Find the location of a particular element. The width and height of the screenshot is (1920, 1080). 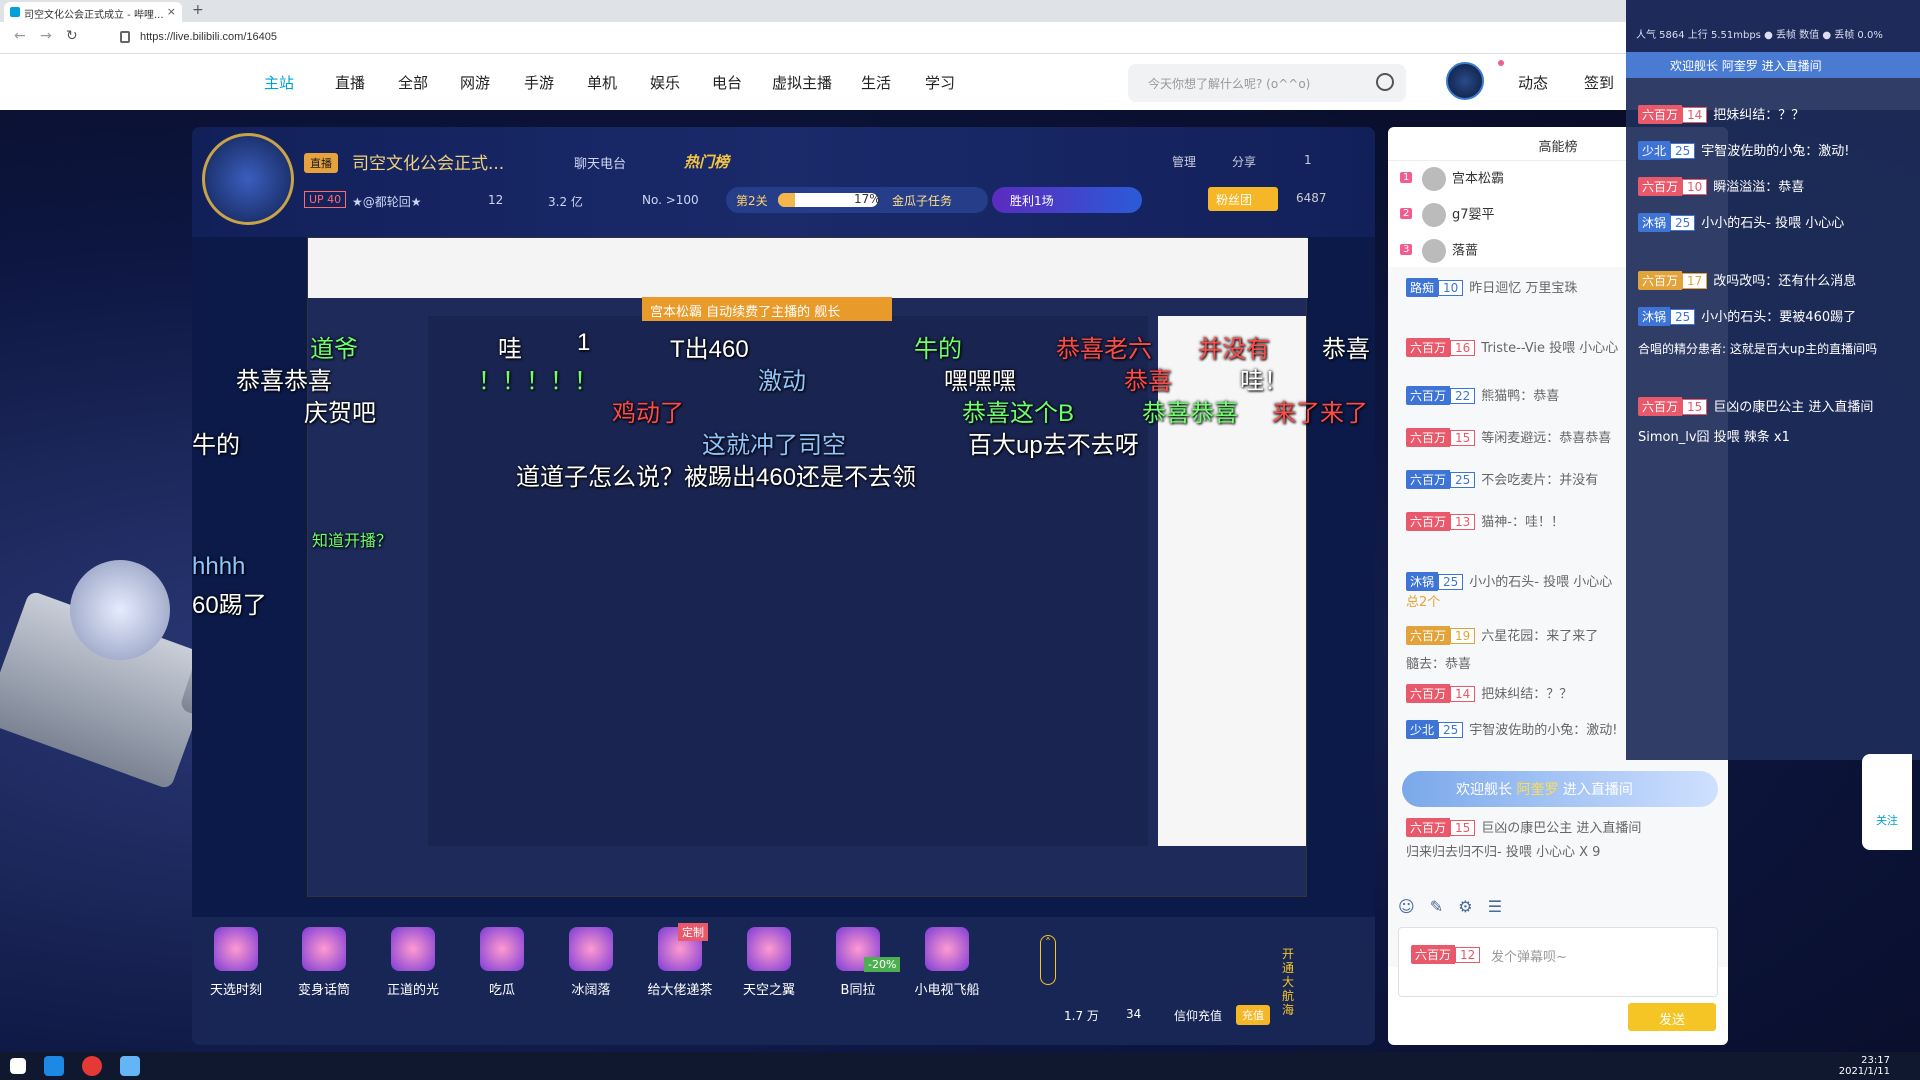

input-medal: 六百万 12 is located at coordinates (1448, 954).